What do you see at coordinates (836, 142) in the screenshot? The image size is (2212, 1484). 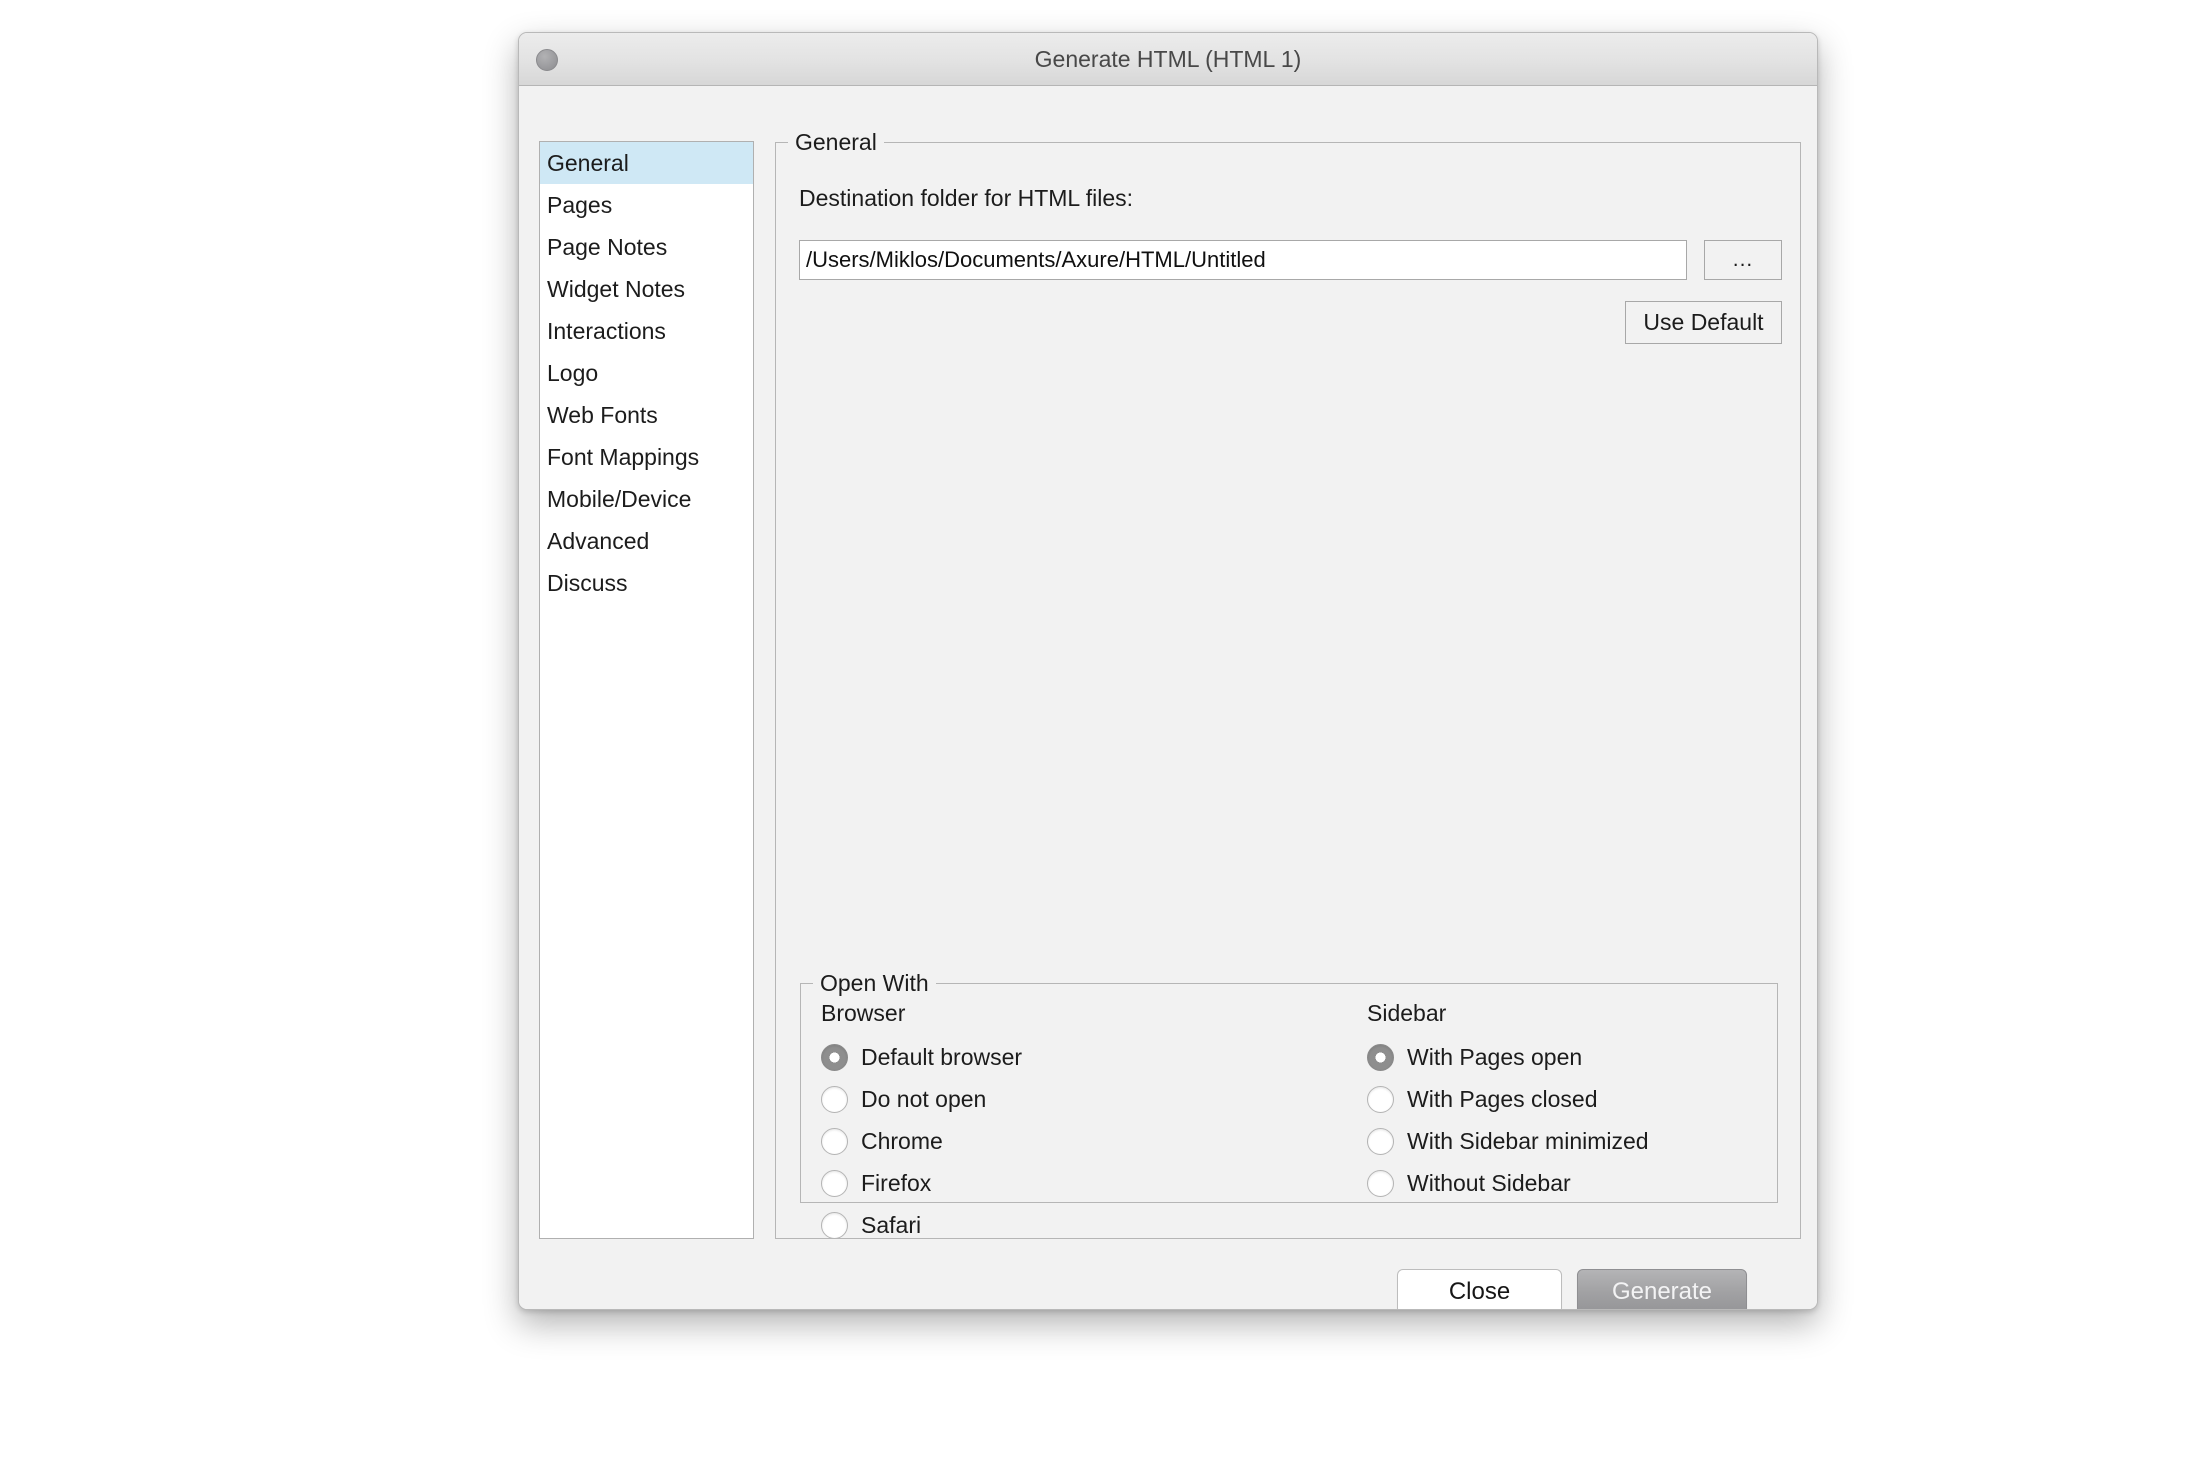 I see `general-group-legend: General` at bounding box center [836, 142].